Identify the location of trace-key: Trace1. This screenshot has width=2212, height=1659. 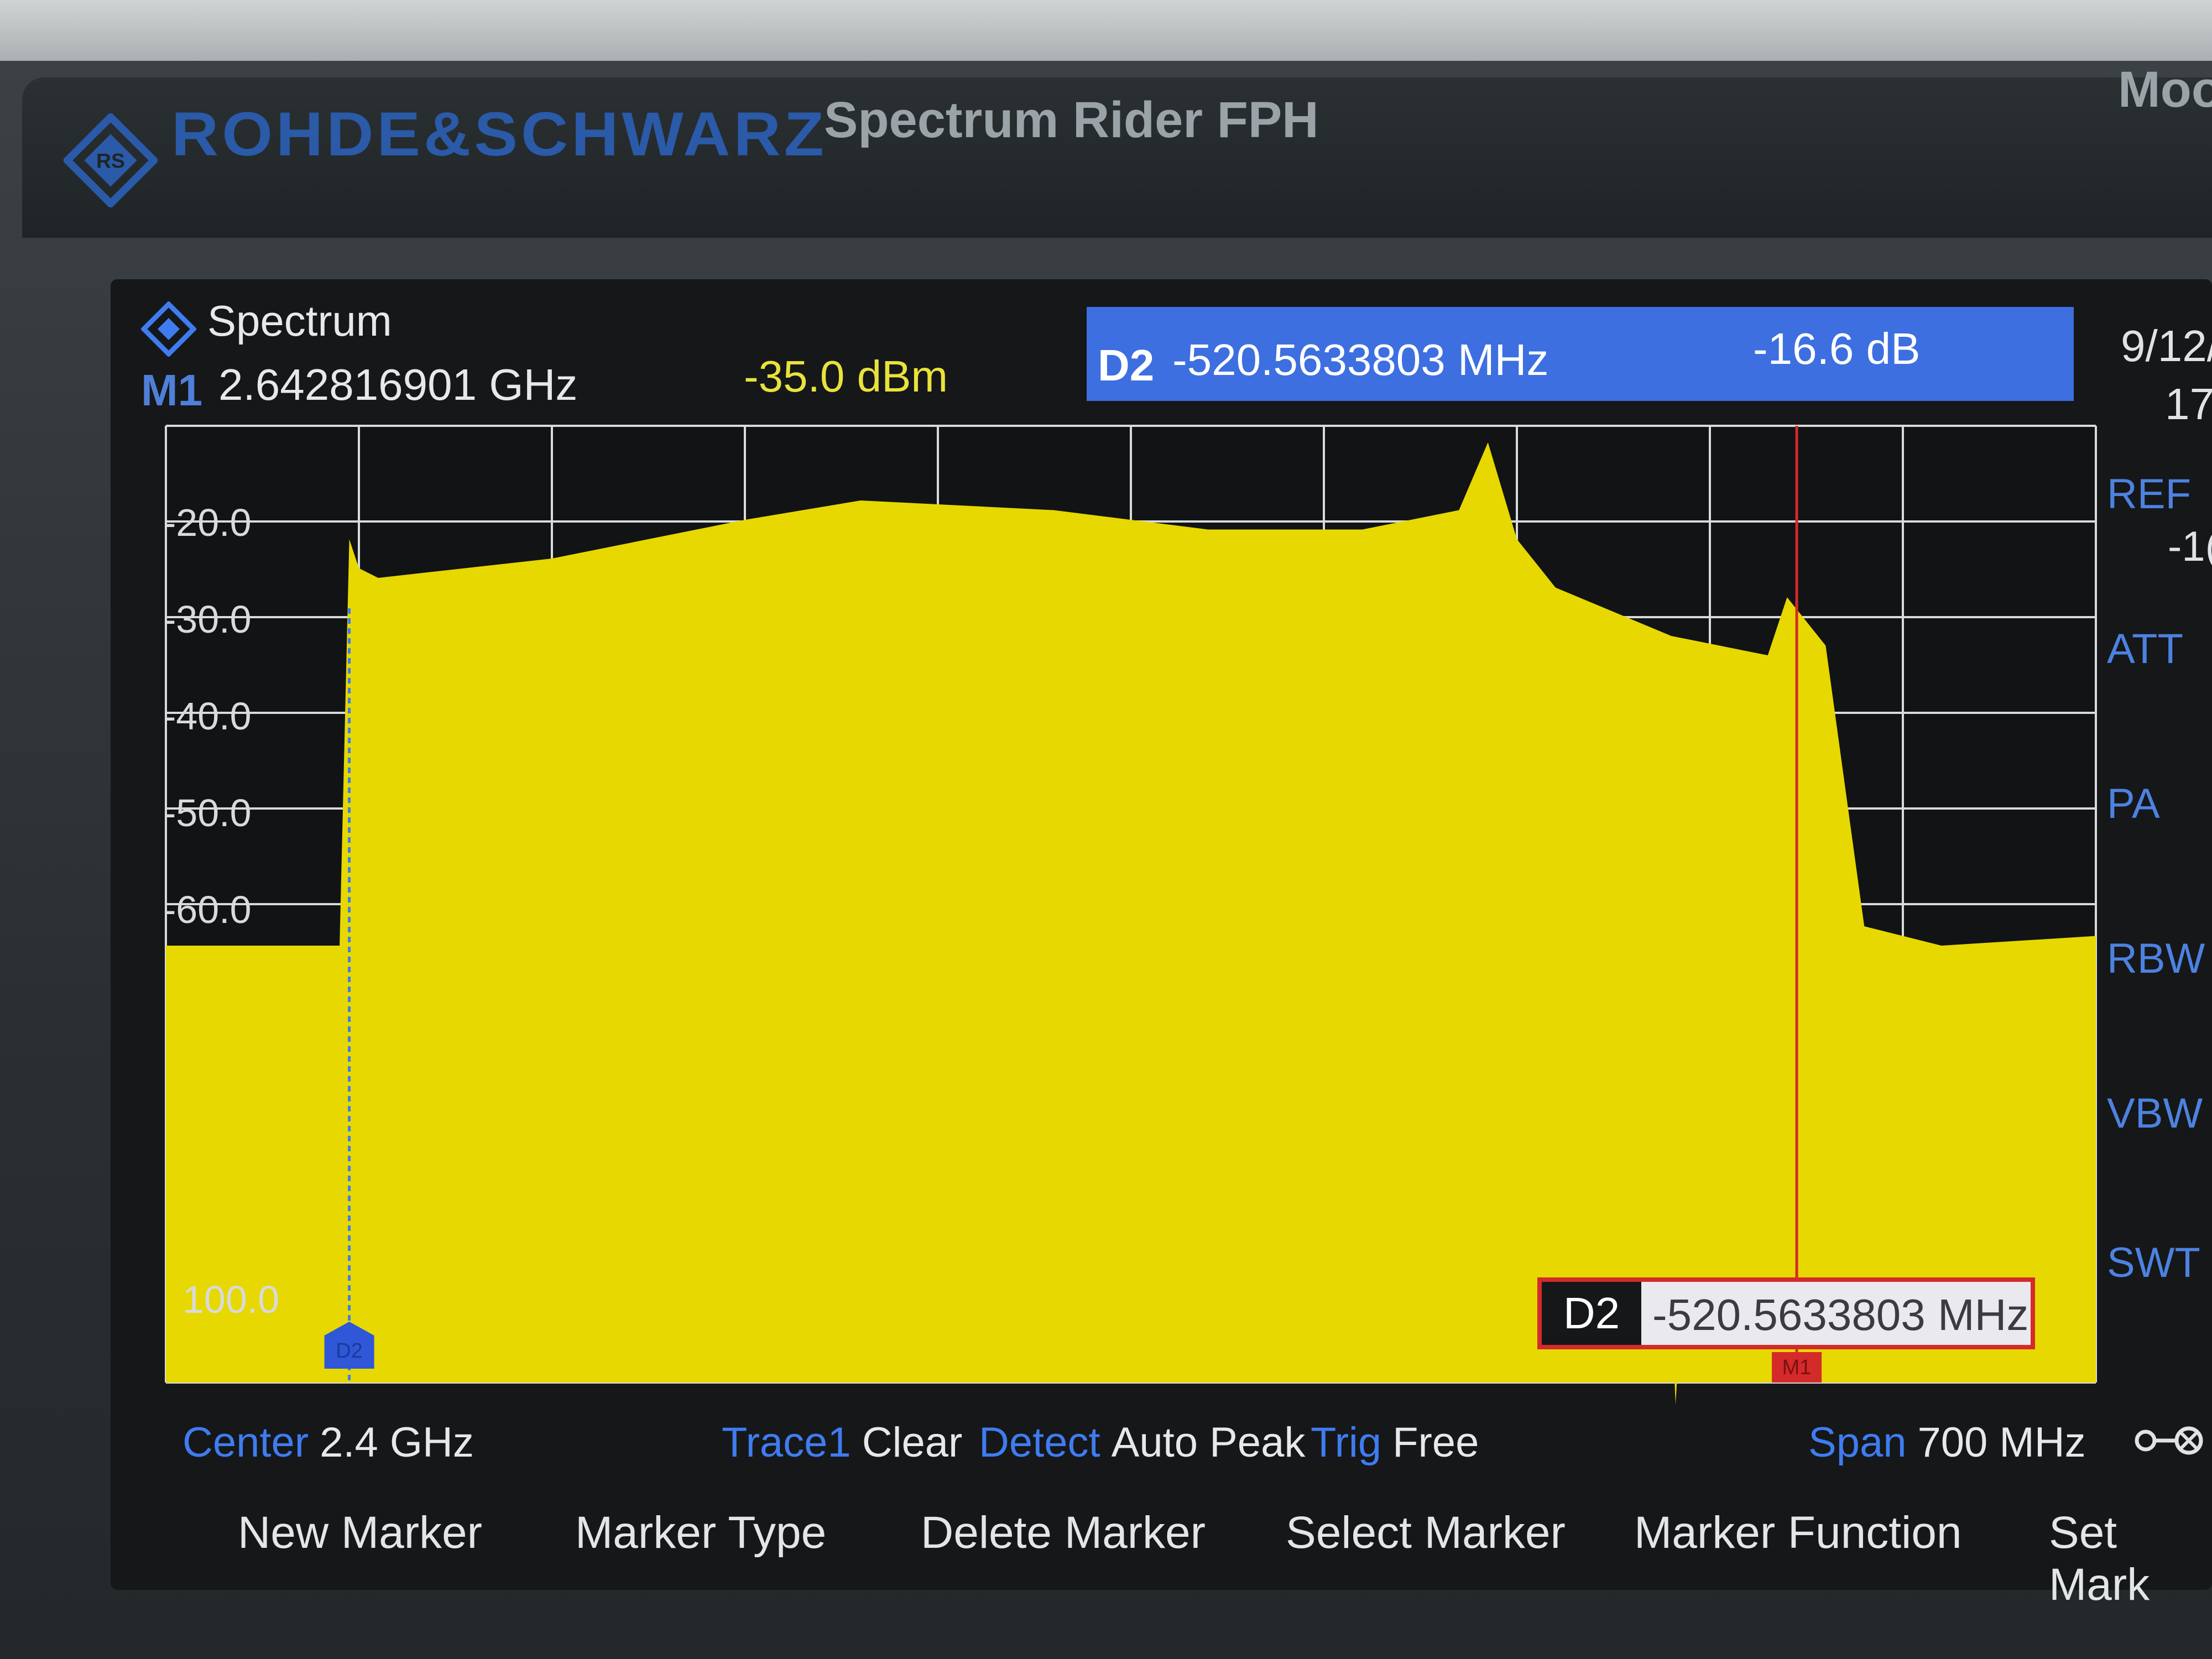
(787, 1443).